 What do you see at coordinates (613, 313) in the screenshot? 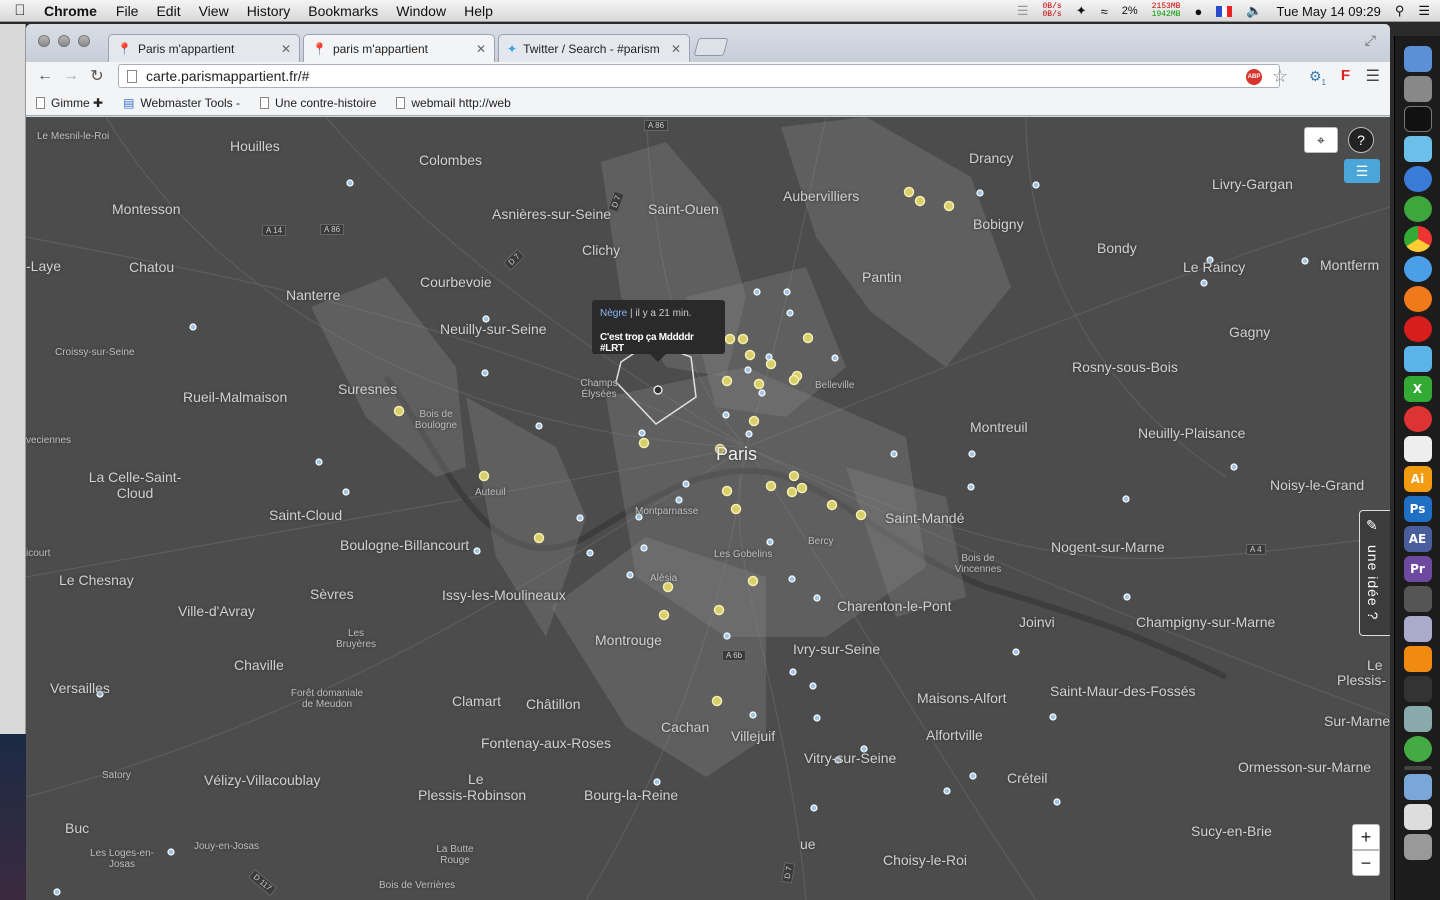
I see `tweet-user: Nègre` at bounding box center [613, 313].